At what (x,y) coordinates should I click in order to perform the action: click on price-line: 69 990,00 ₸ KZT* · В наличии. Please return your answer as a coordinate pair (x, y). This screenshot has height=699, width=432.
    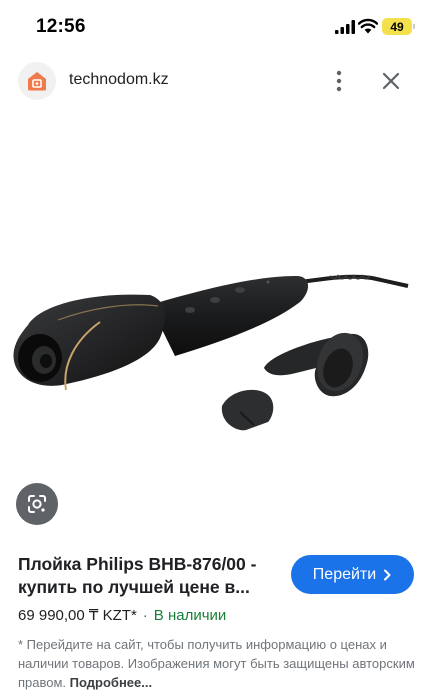
    Looking at the image, I should click on (122, 615).